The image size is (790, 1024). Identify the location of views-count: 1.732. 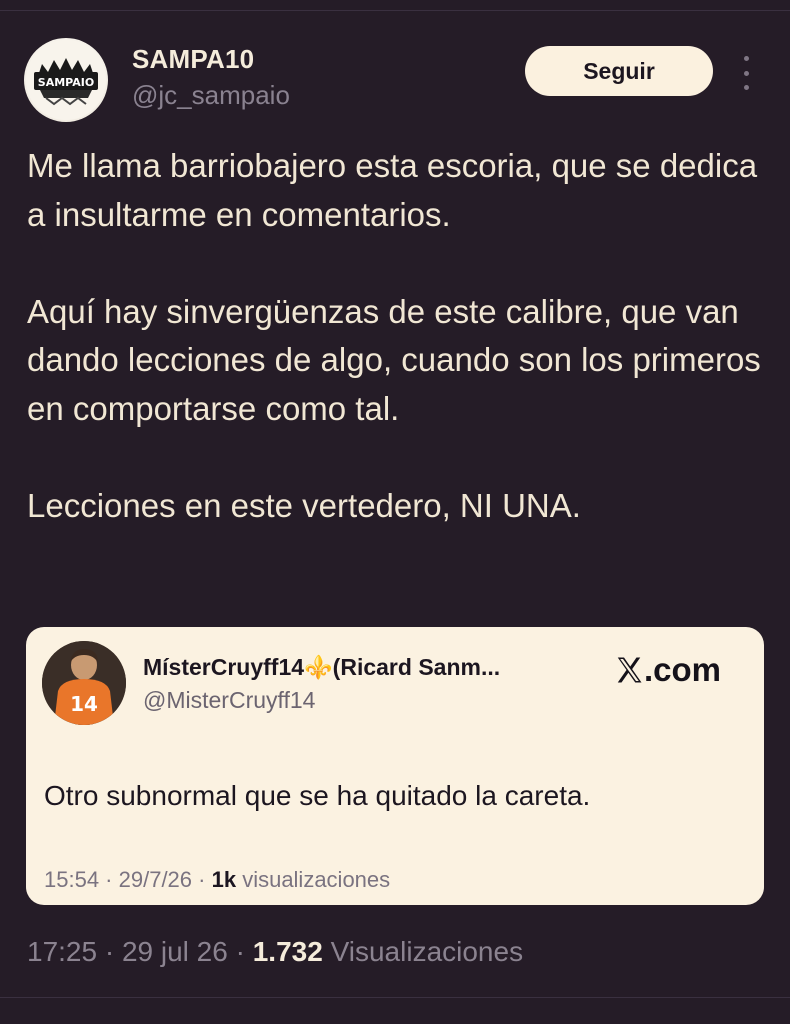
(287, 951).